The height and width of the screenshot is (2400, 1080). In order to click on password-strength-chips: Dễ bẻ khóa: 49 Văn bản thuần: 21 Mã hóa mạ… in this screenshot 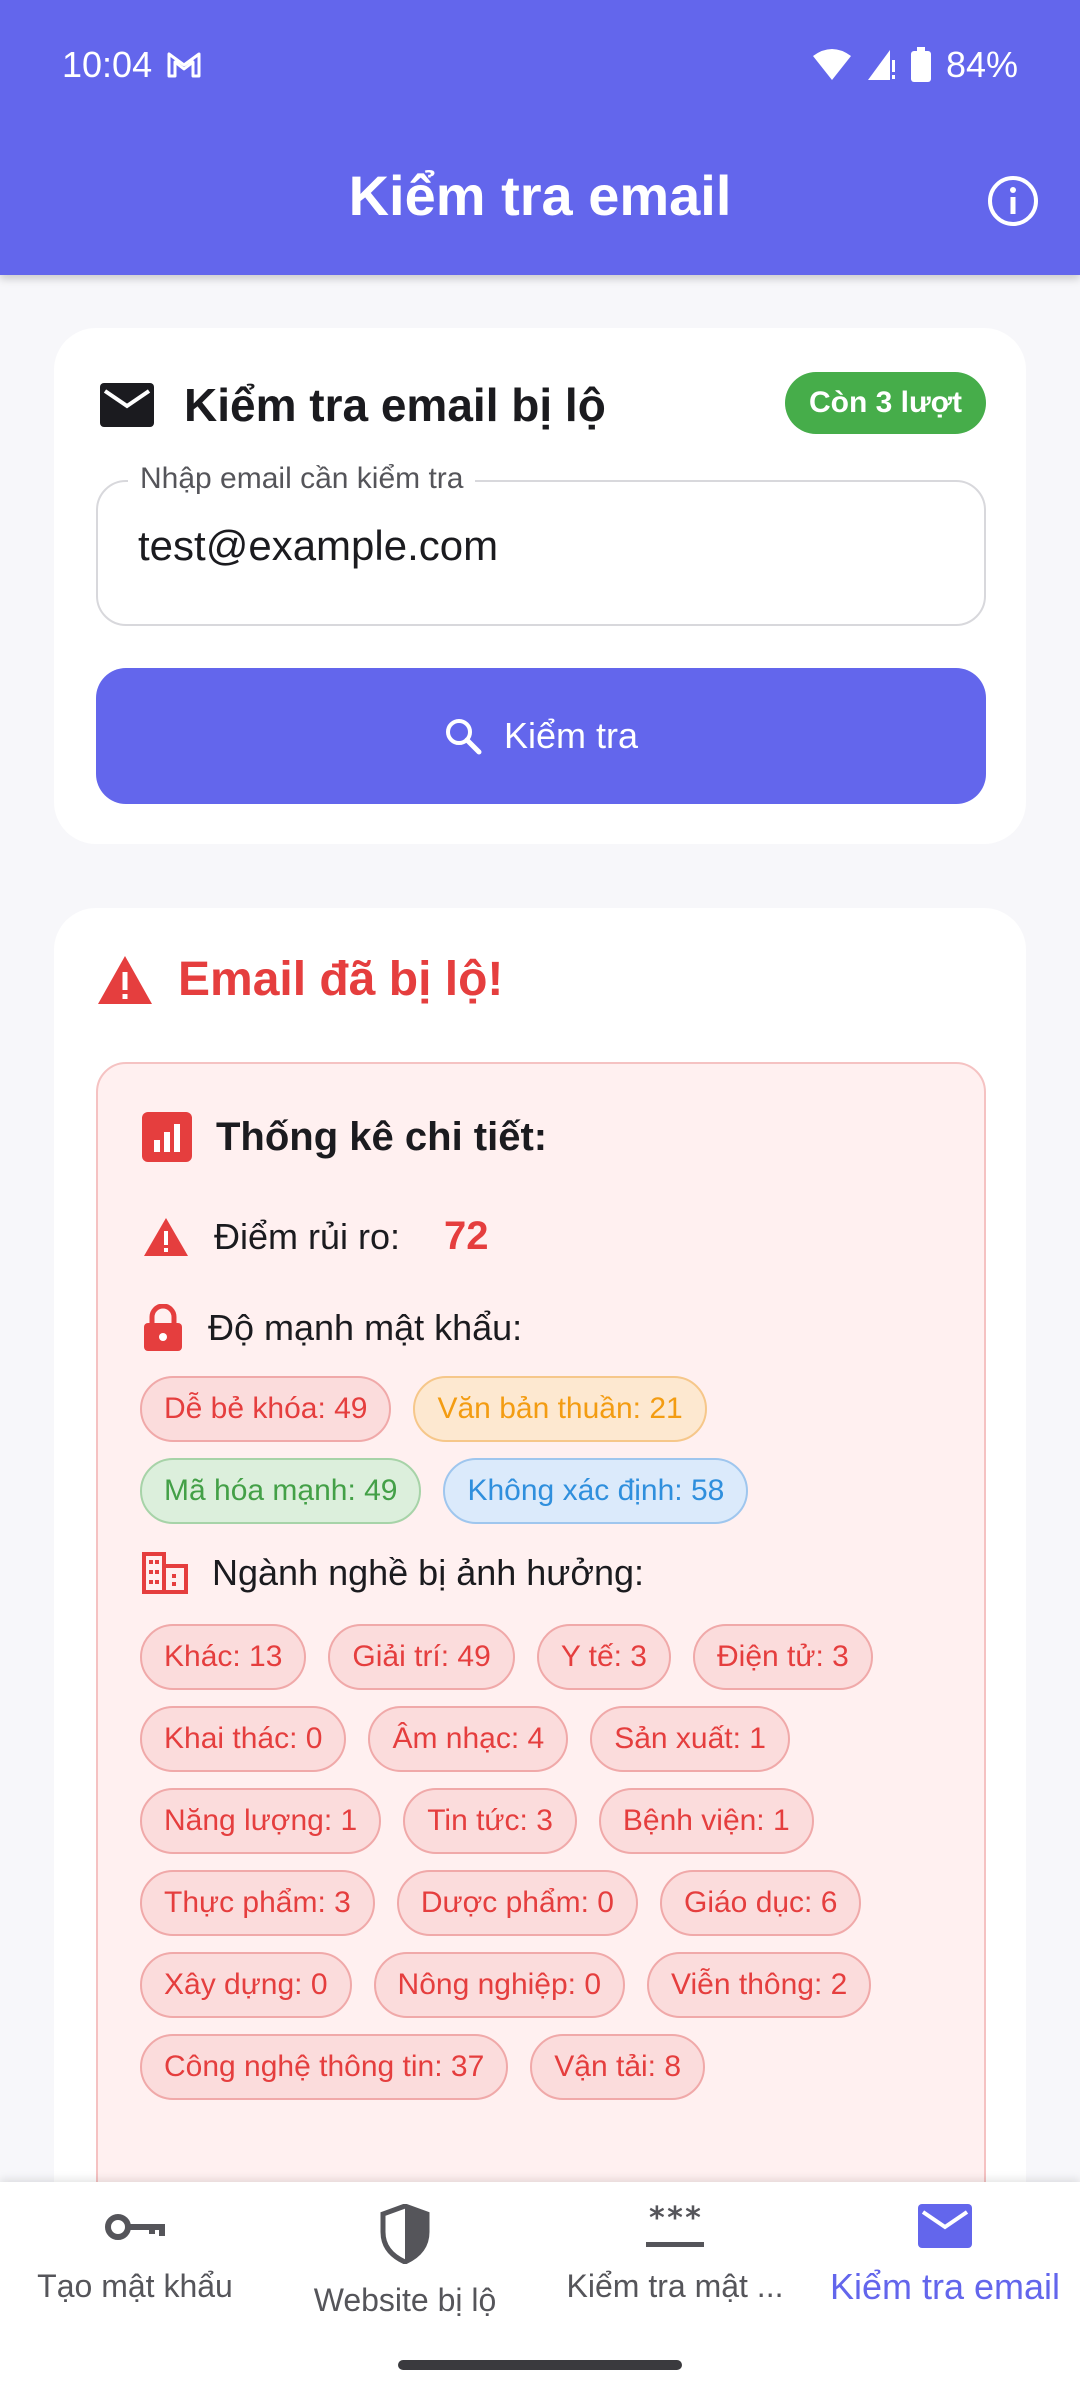, I will do `click(545, 1450)`.